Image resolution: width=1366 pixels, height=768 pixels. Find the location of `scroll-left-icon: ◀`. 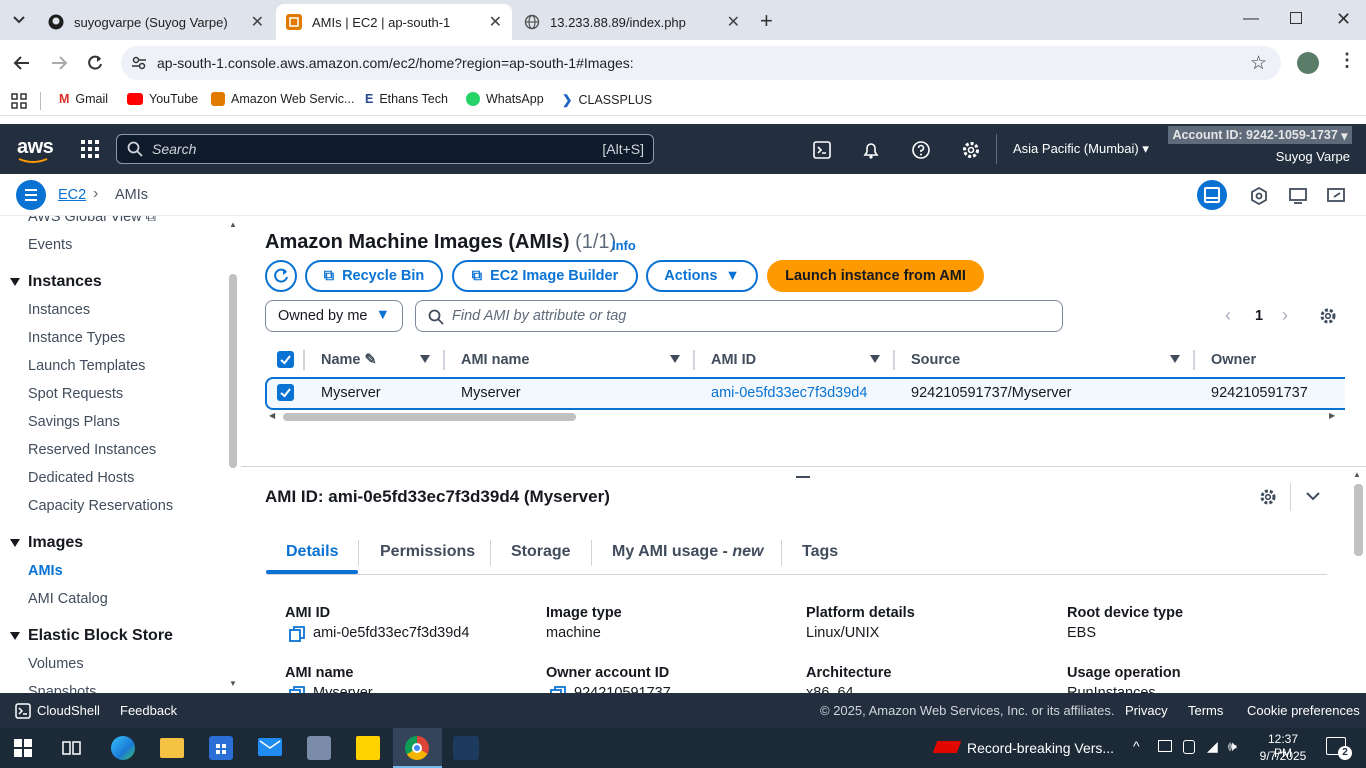

scroll-left-icon: ◀ is located at coordinates (272, 415).